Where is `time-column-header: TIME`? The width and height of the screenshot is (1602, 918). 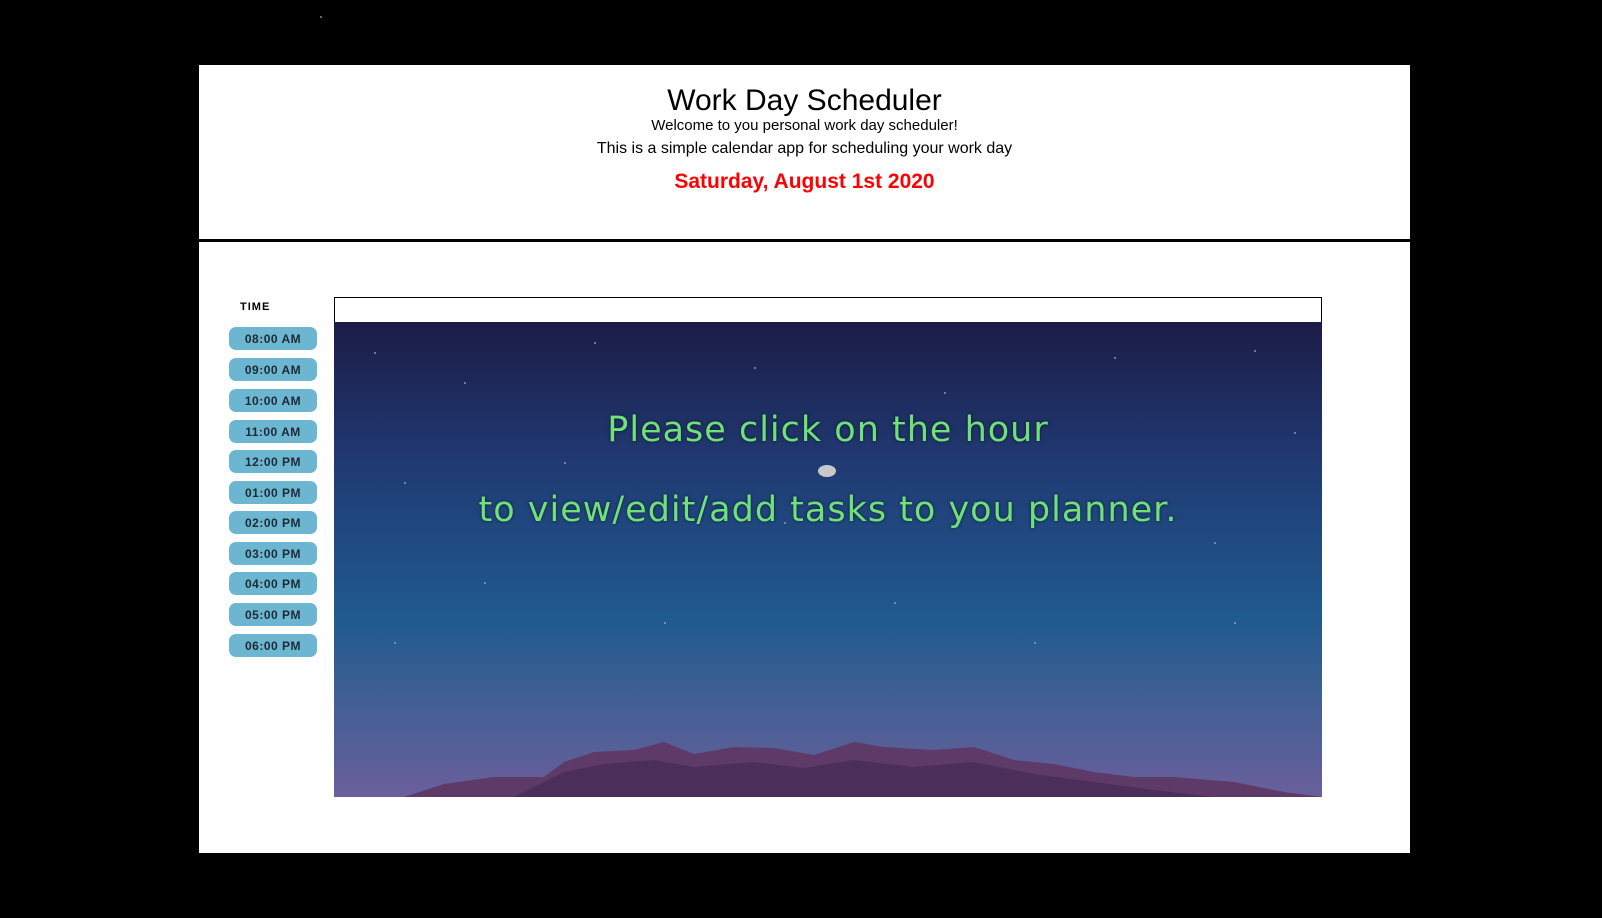
time-column-header: TIME is located at coordinates (255, 307).